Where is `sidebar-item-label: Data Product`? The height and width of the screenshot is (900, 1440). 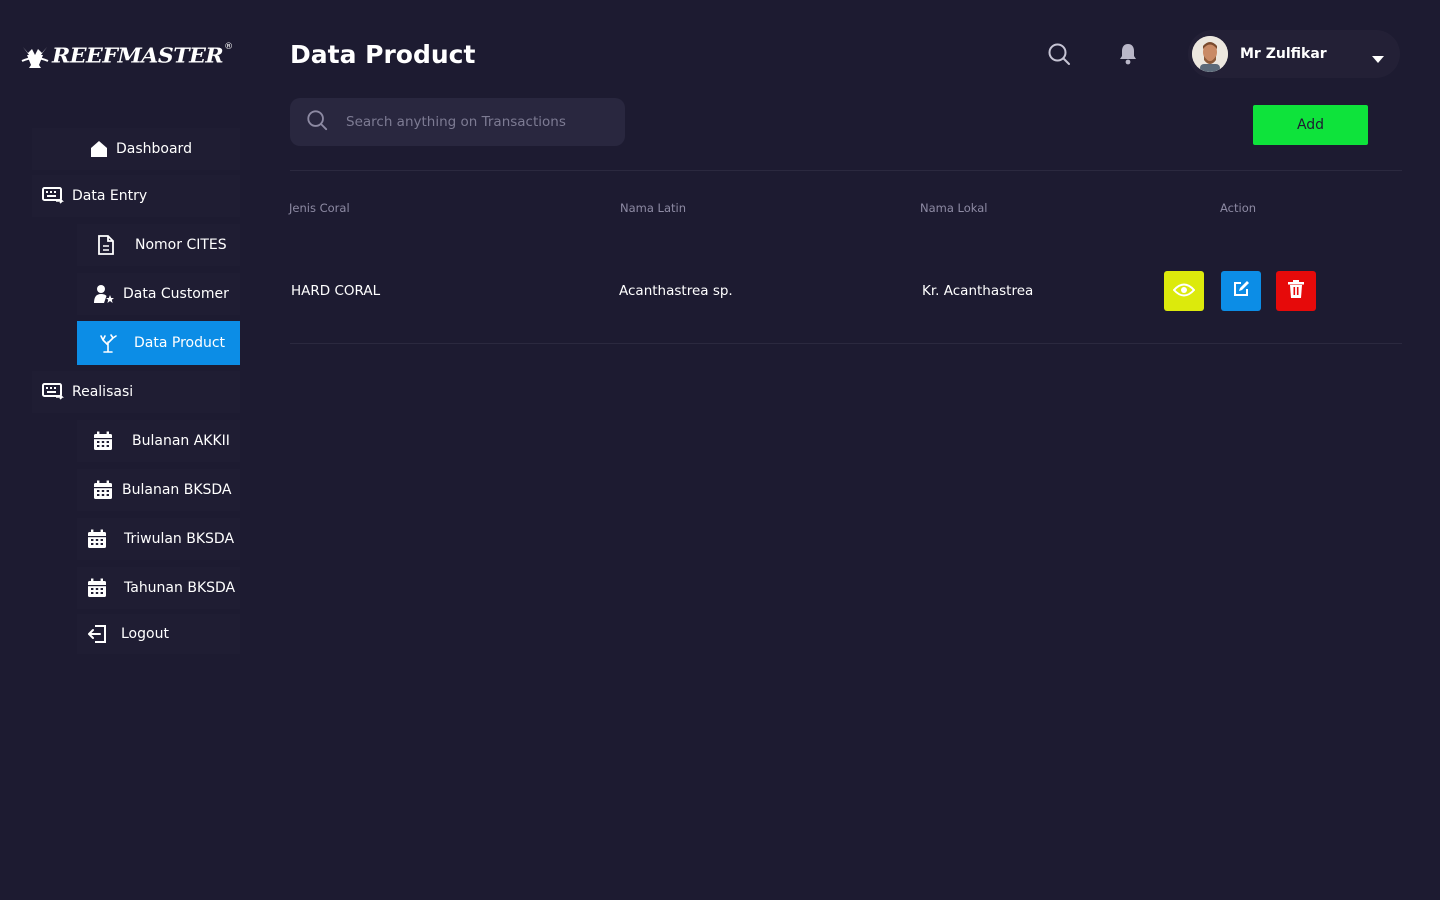
sidebar-item-label: Data Product is located at coordinates (180, 343).